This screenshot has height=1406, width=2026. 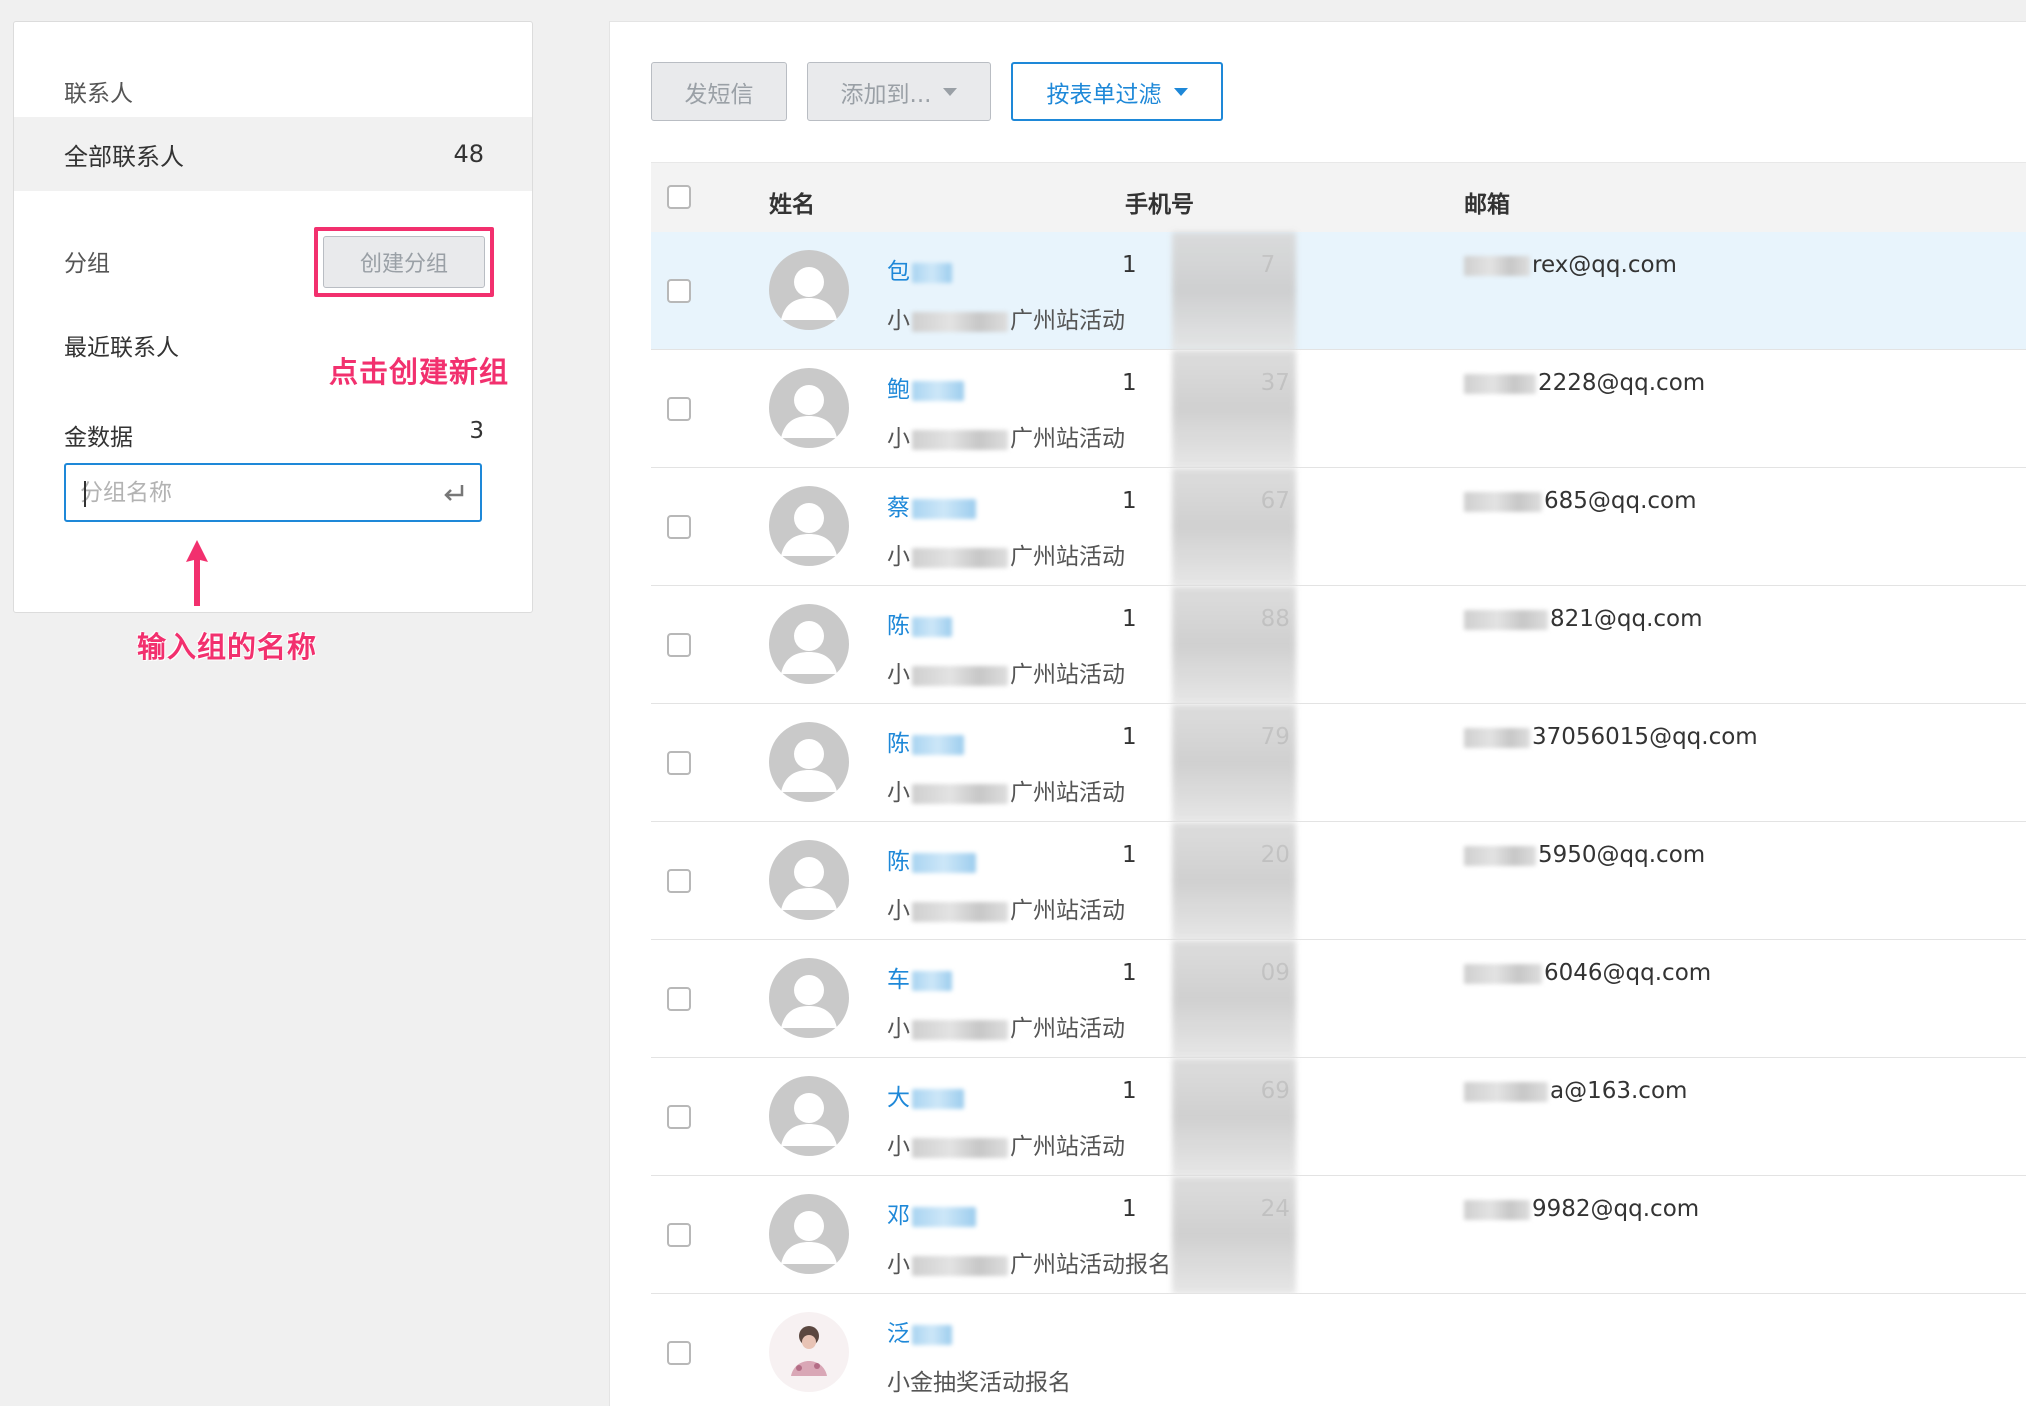 What do you see at coordinates (273, 154) in the screenshot?
I see `sidebar-item-all-contacts: 全部联系人 48` at bounding box center [273, 154].